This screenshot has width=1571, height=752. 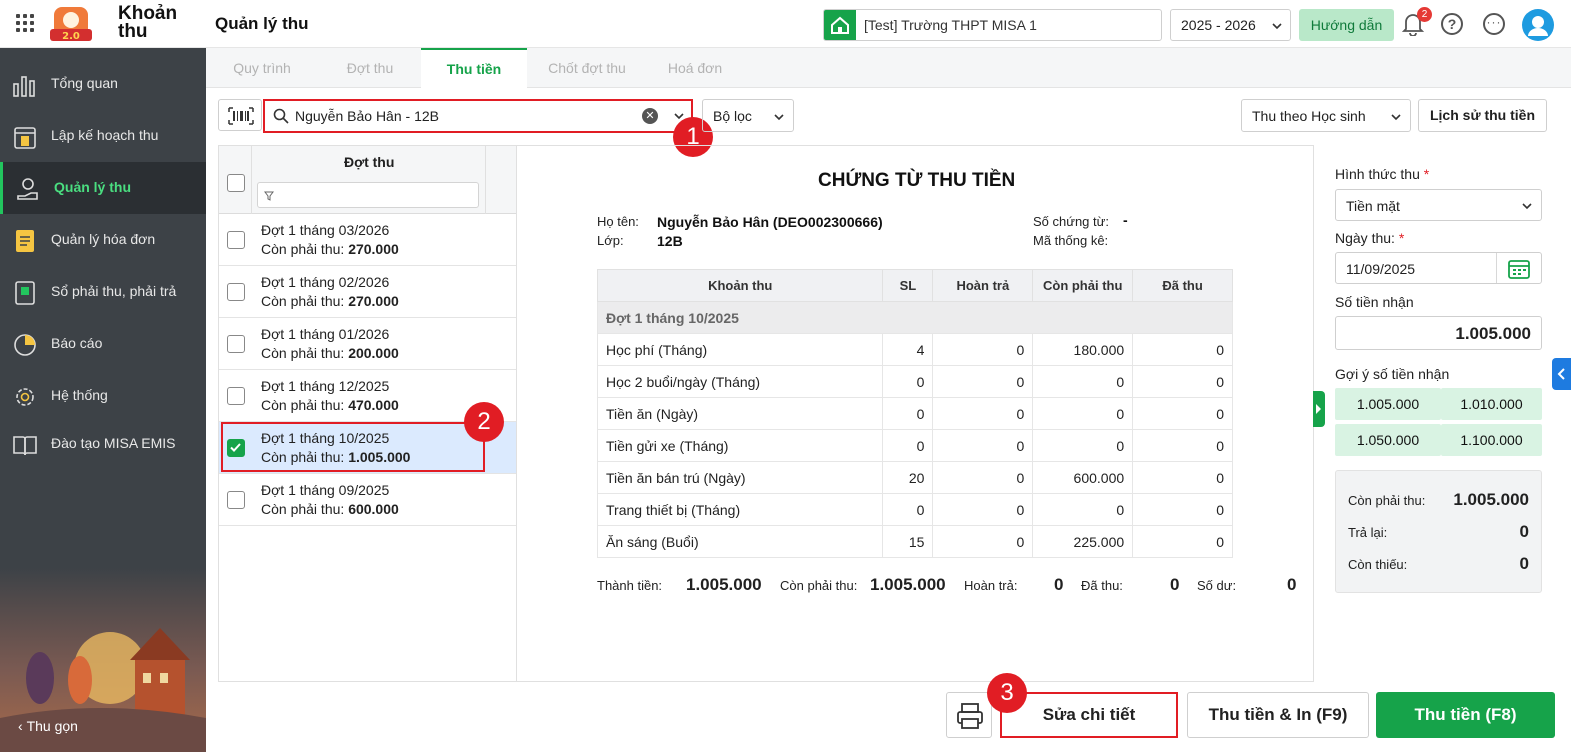 What do you see at coordinates (1374, 302) in the screenshot?
I see `amount-received-label: Số tiền nhận` at bounding box center [1374, 302].